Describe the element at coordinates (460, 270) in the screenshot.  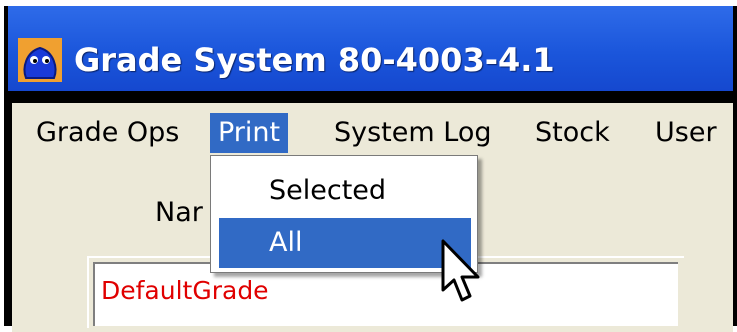
I see `mouse-pointer-icon` at that location.